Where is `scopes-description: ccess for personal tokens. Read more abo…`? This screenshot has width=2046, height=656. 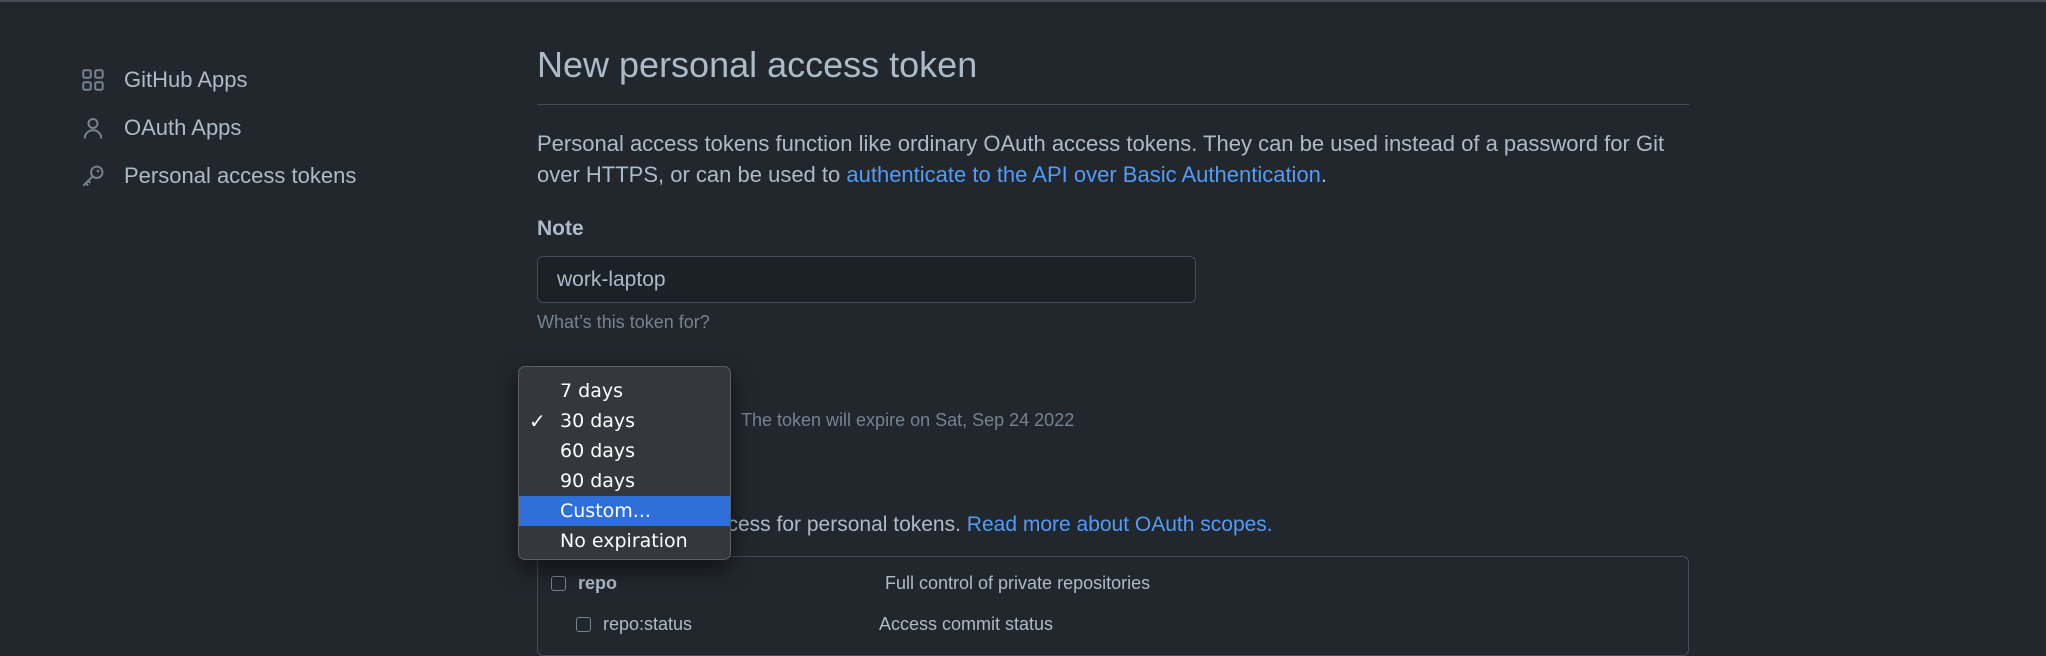 scopes-description: ccess for personal tokens. Read more abo… is located at coordinates (995, 525).